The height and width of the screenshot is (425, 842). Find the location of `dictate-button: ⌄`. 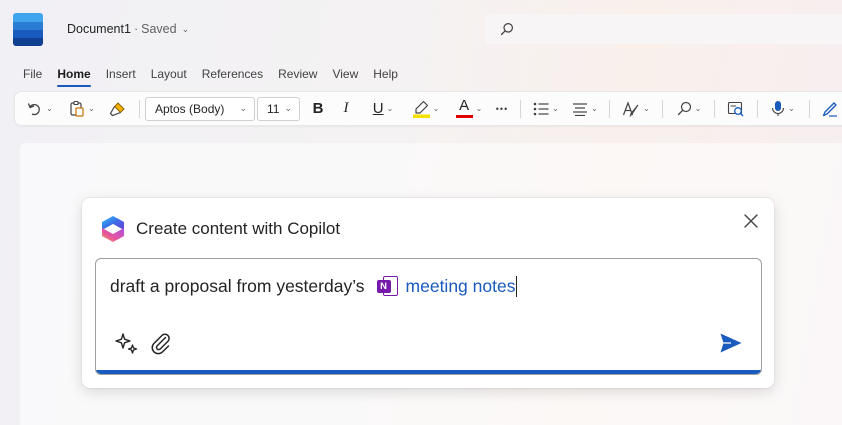

dictate-button: ⌄ is located at coordinates (783, 108).